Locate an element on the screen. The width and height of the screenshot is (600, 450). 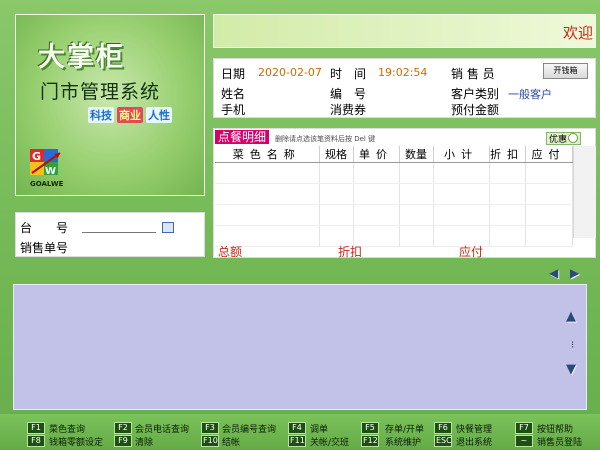
next-page-icon: ▶ is located at coordinates (574, 273).